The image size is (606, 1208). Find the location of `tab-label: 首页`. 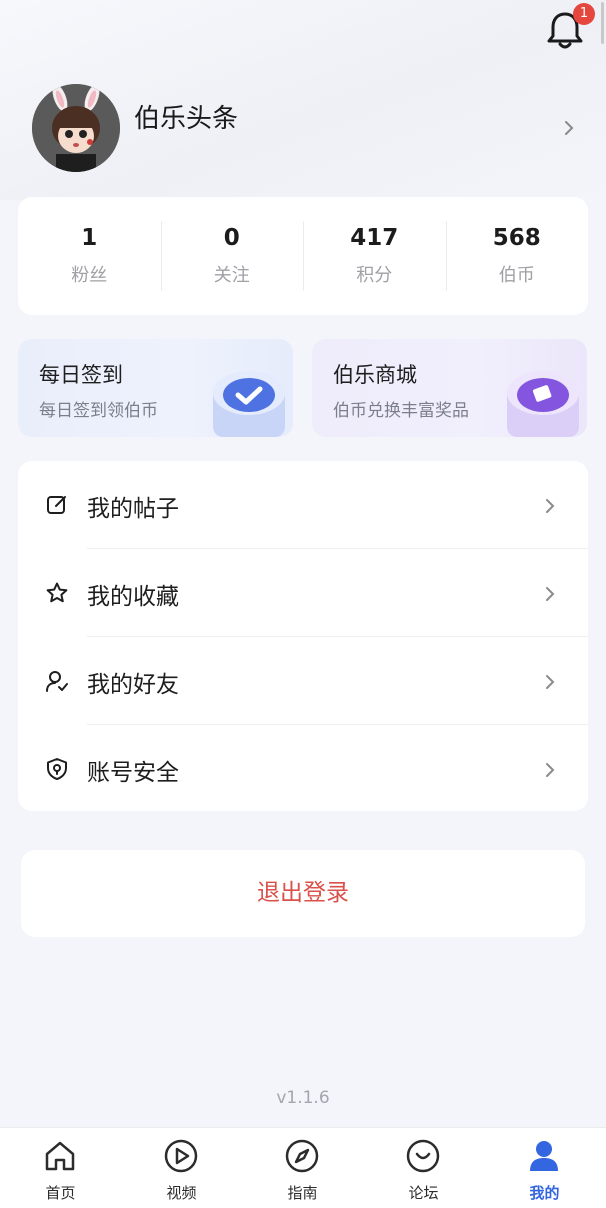

tab-label: 首页 is located at coordinates (60, 1193).